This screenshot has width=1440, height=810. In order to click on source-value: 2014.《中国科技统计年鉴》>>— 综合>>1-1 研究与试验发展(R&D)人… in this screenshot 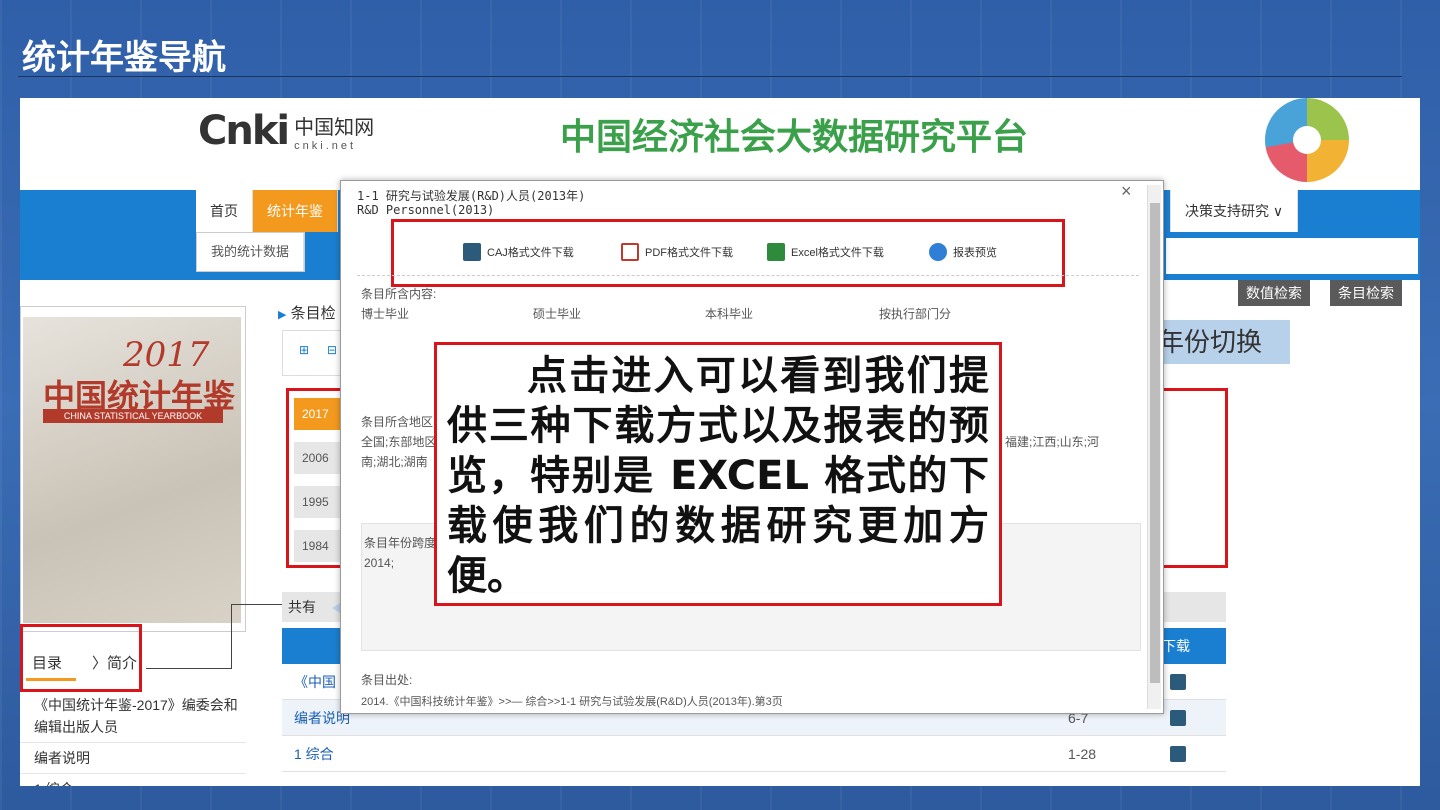, I will do `click(572, 702)`.